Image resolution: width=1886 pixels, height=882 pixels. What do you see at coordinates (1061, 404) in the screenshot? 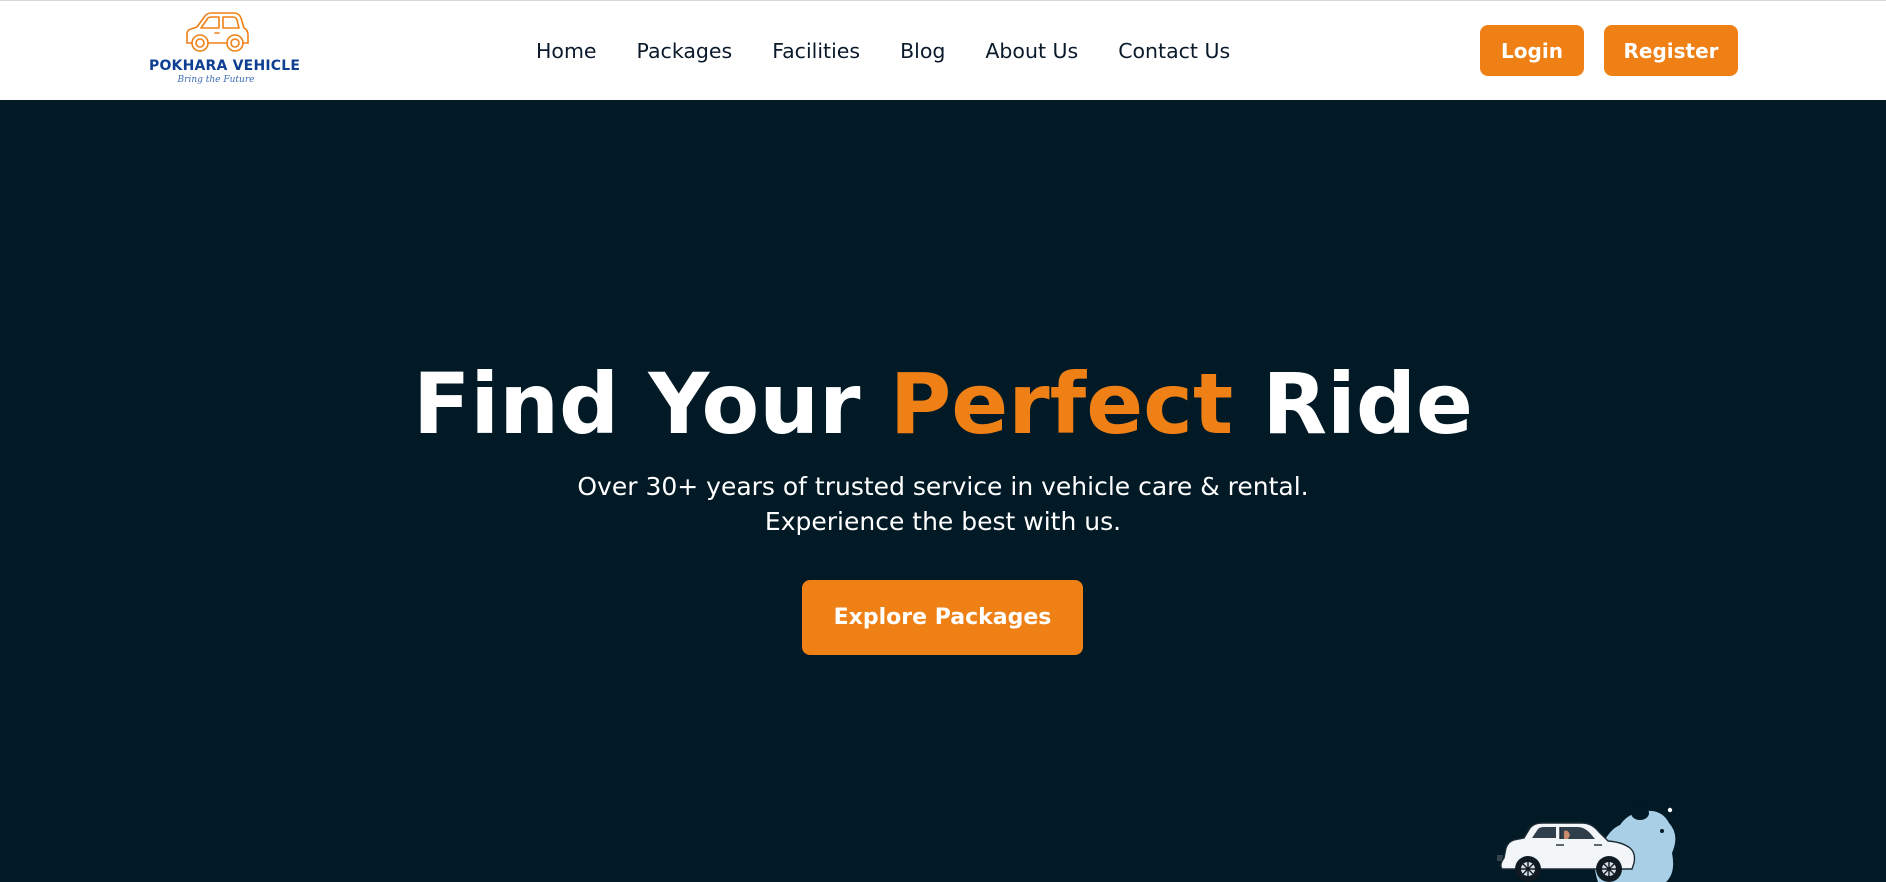
I see `hero-title-highlight: Perfect` at bounding box center [1061, 404].